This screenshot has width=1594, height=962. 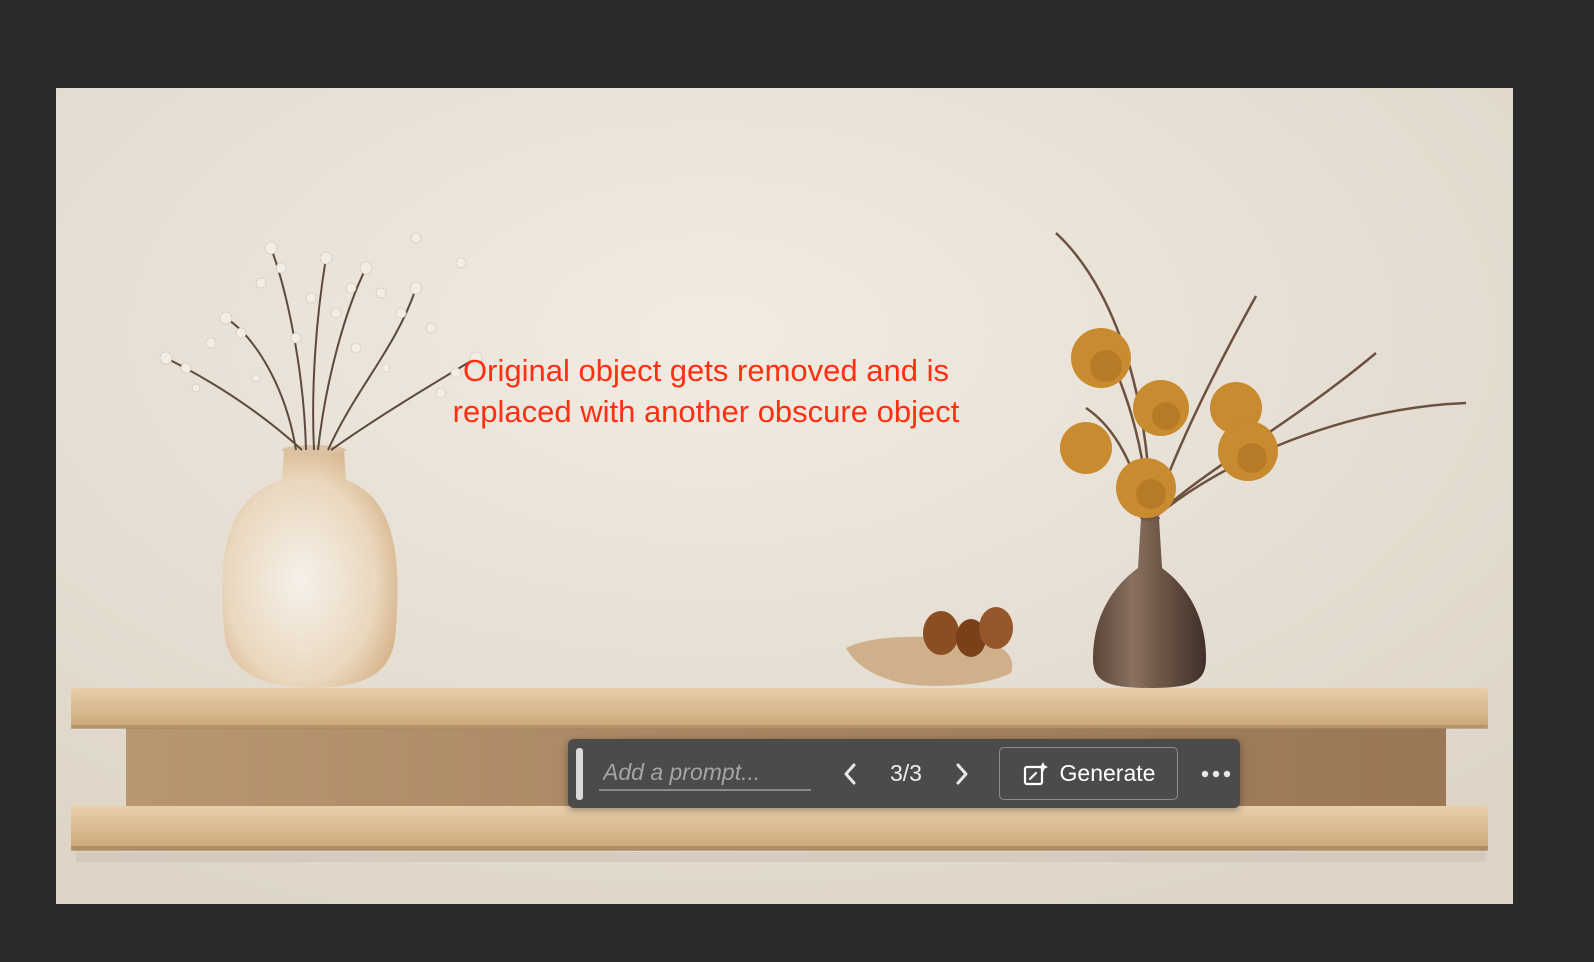 I want to click on more-options-icon, so click(x=1216, y=773).